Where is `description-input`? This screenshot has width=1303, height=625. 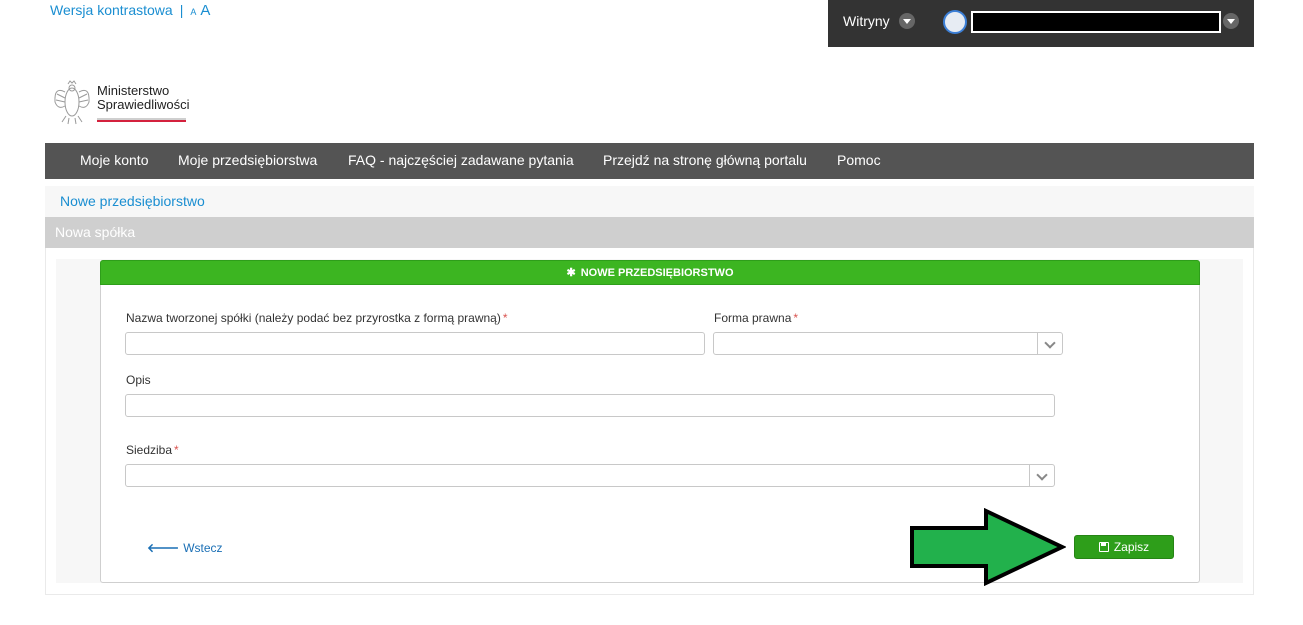
description-input is located at coordinates (590, 405).